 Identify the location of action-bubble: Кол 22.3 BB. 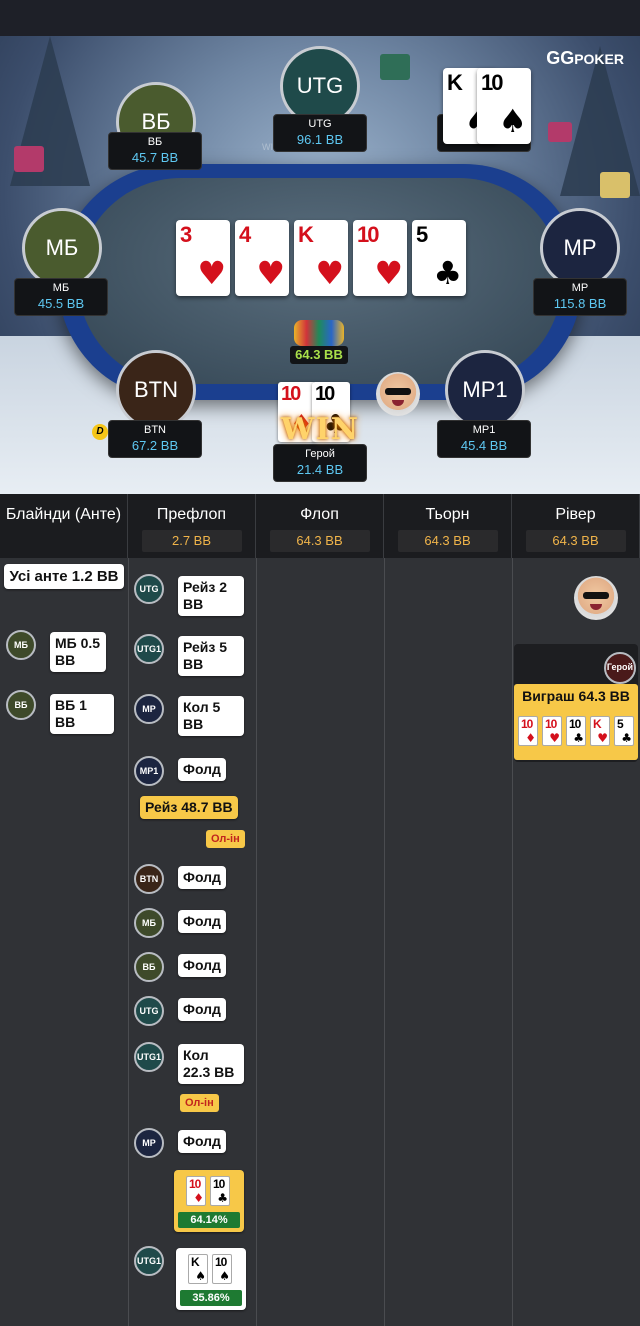
(211, 1064).